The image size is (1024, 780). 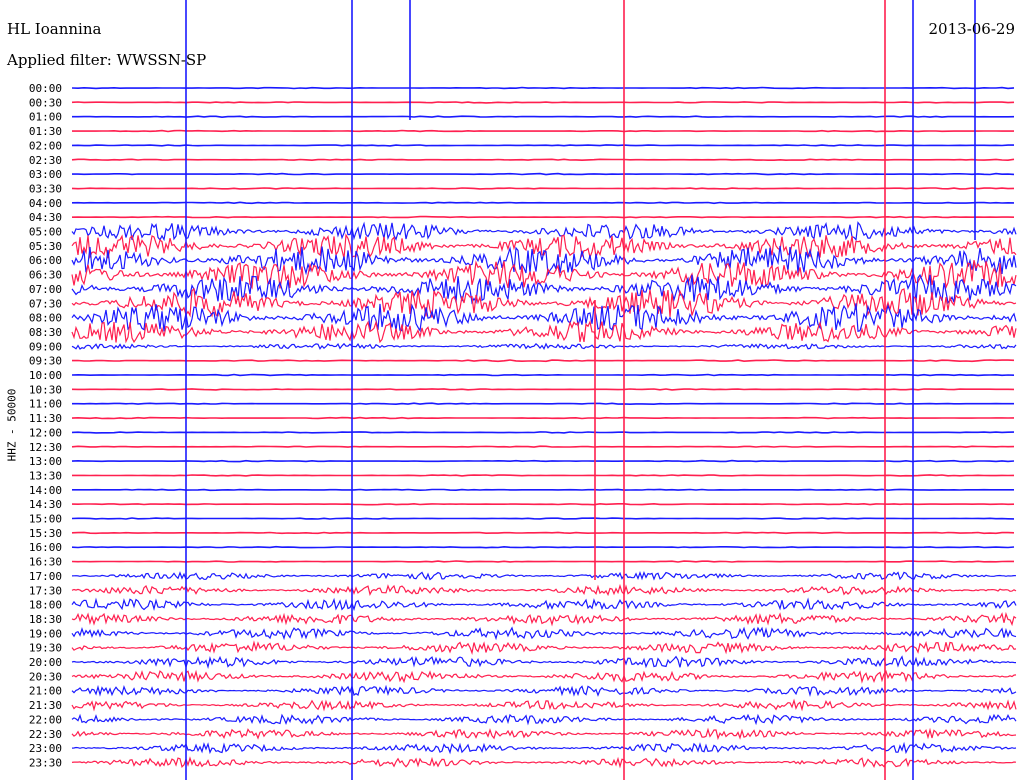 I want to click on time-tick-label: 15:30, so click(x=45, y=533).